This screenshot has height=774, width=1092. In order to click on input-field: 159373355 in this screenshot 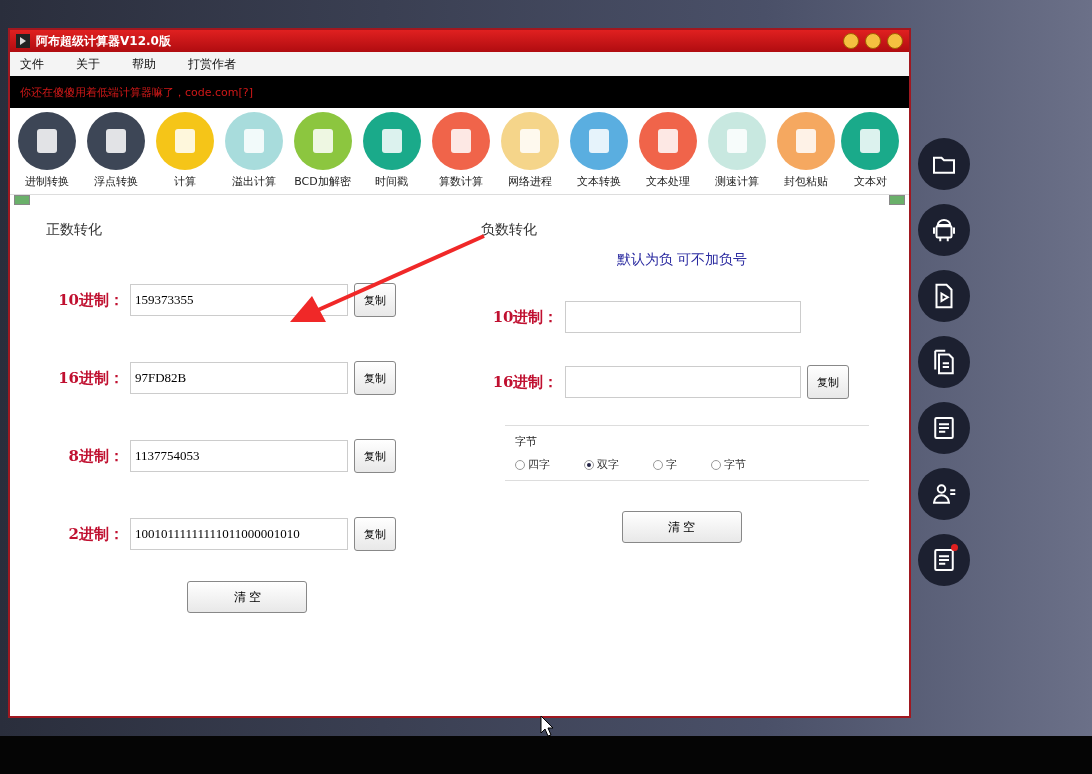, I will do `click(239, 300)`.